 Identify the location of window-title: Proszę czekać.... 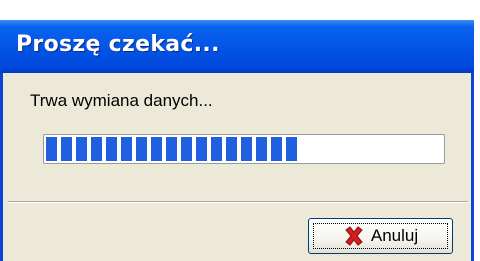
(118, 44).